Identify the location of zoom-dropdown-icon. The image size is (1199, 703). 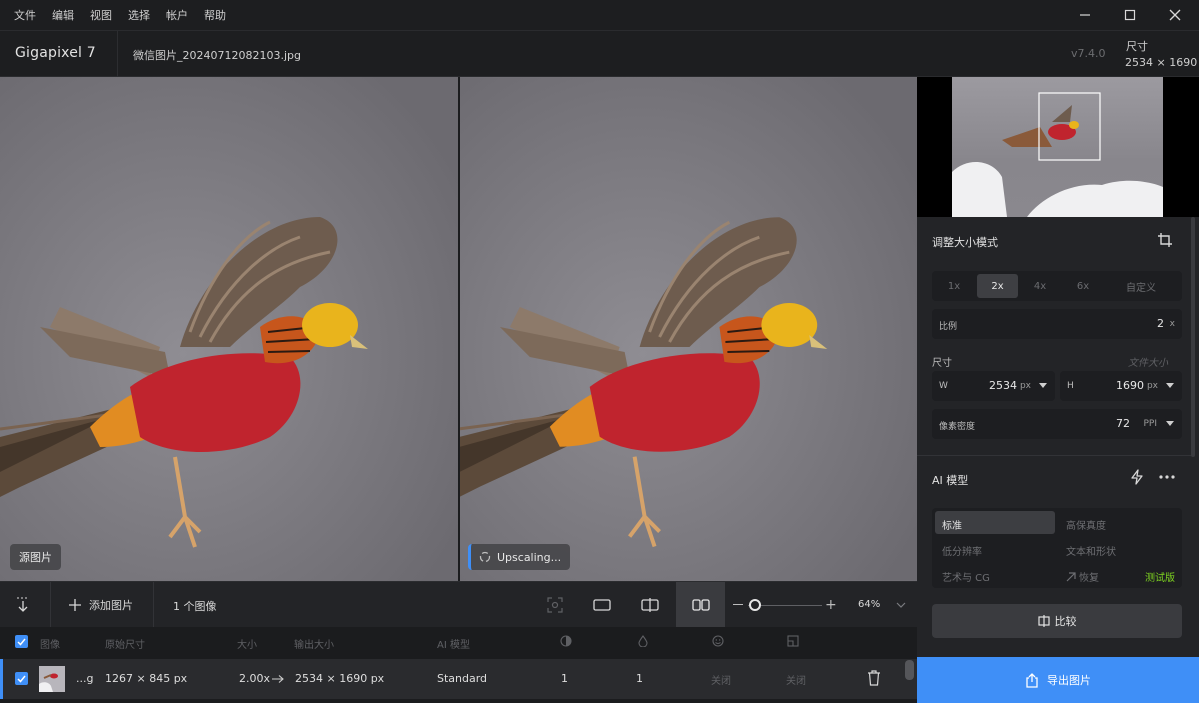
(901, 605).